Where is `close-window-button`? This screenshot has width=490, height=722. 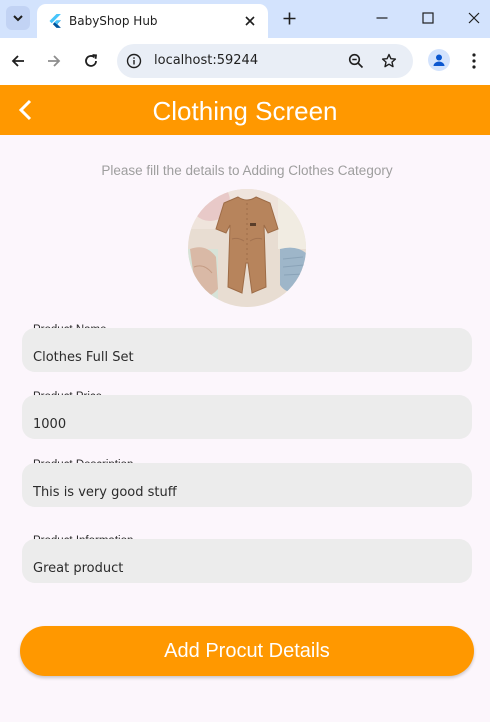
close-window-button is located at coordinates (474, 18).